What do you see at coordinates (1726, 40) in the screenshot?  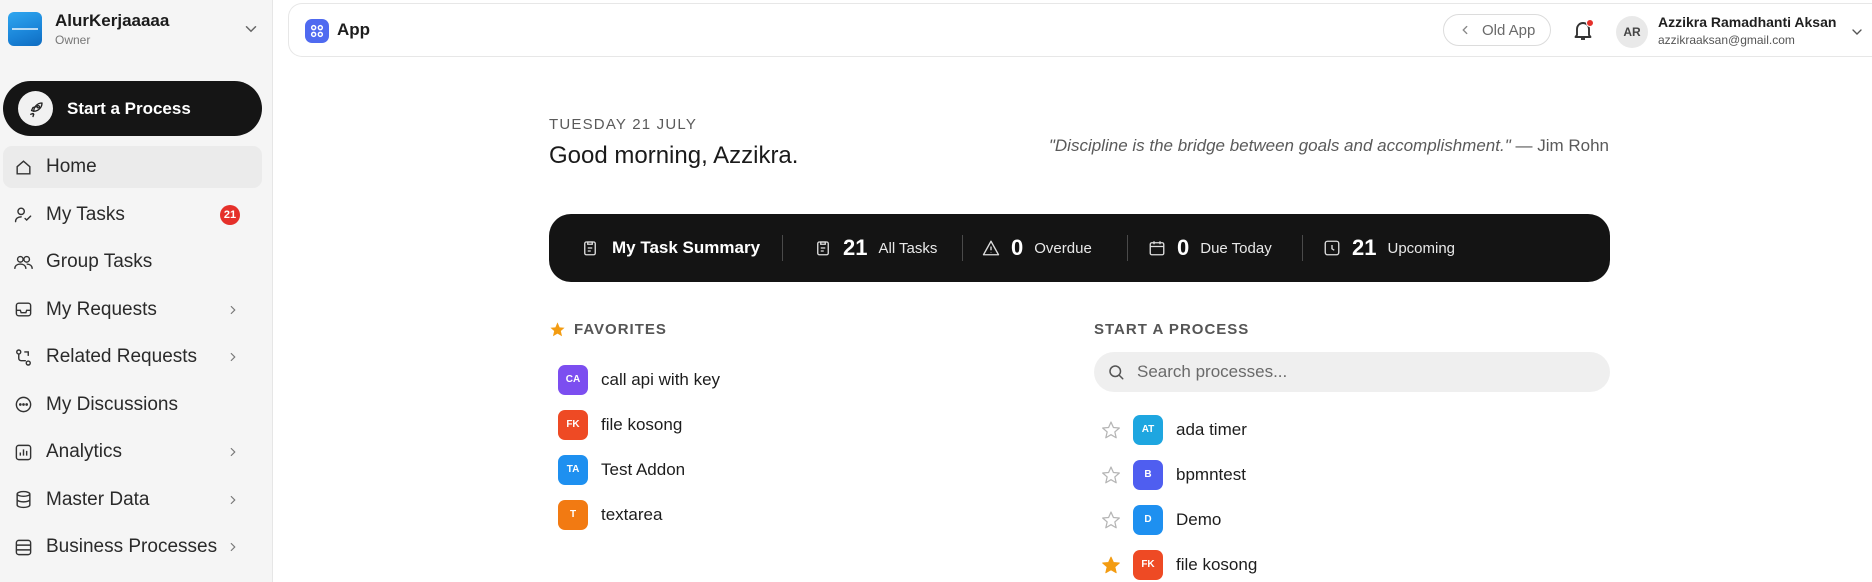 I see `user-email: azzikraaksan@gmail.com` at bounding box center [1726, 40].